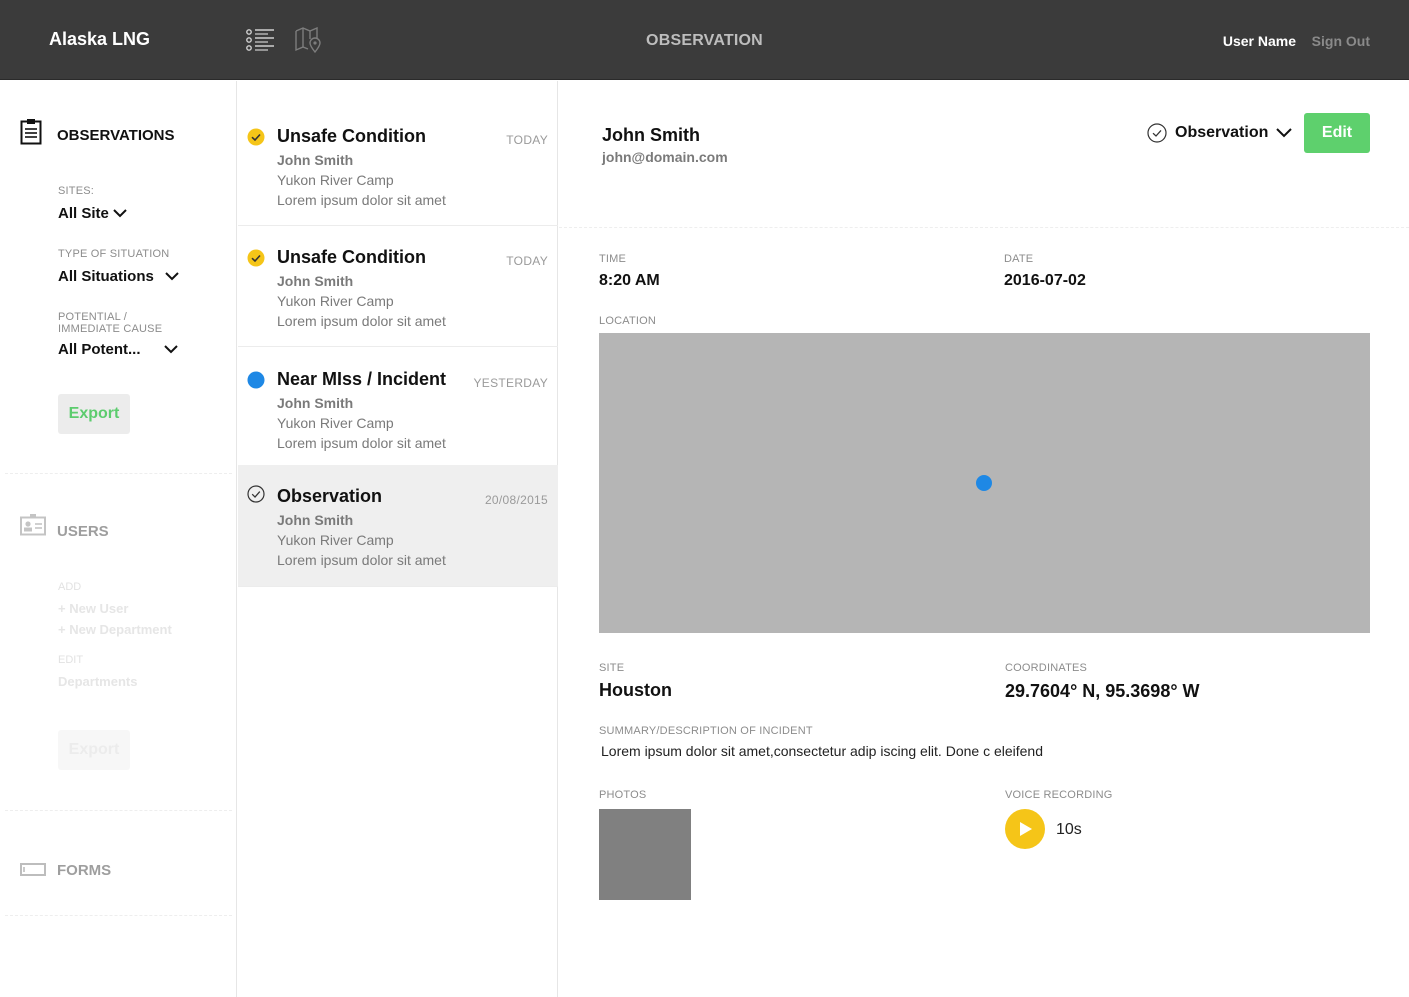 Image resolution: width=1409 pixels, height=997 pixels. I want to click on page-title: OBSERVATION, so click(704, 40).